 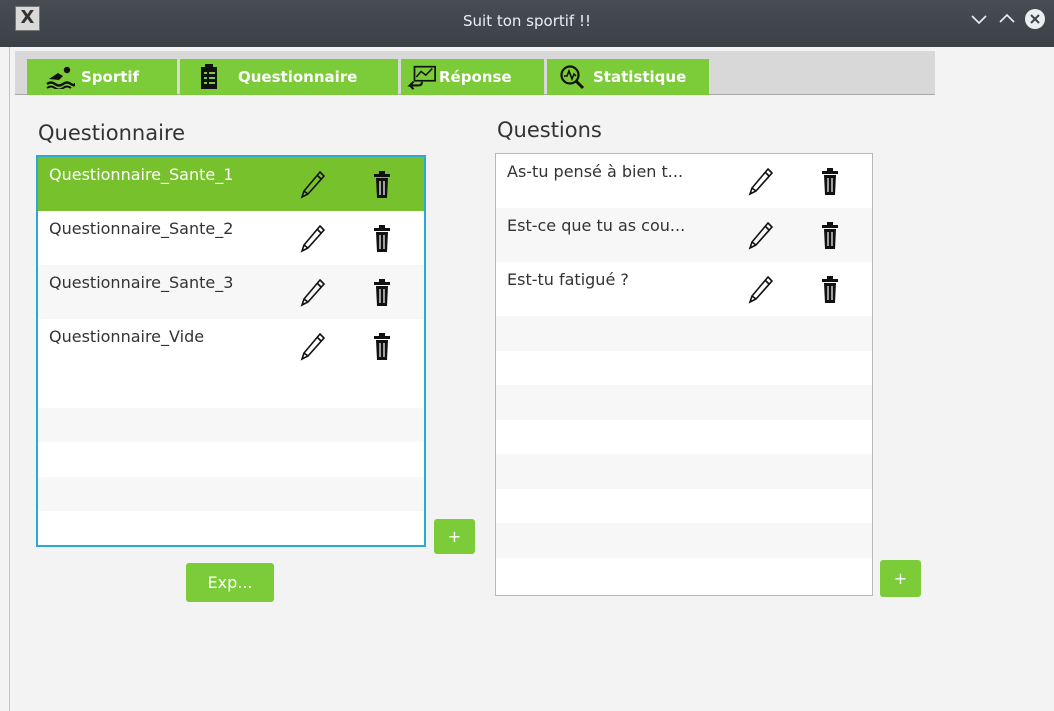 I want to click on tab-questionnaire: Questionnaire, so click(x=289, y=77).